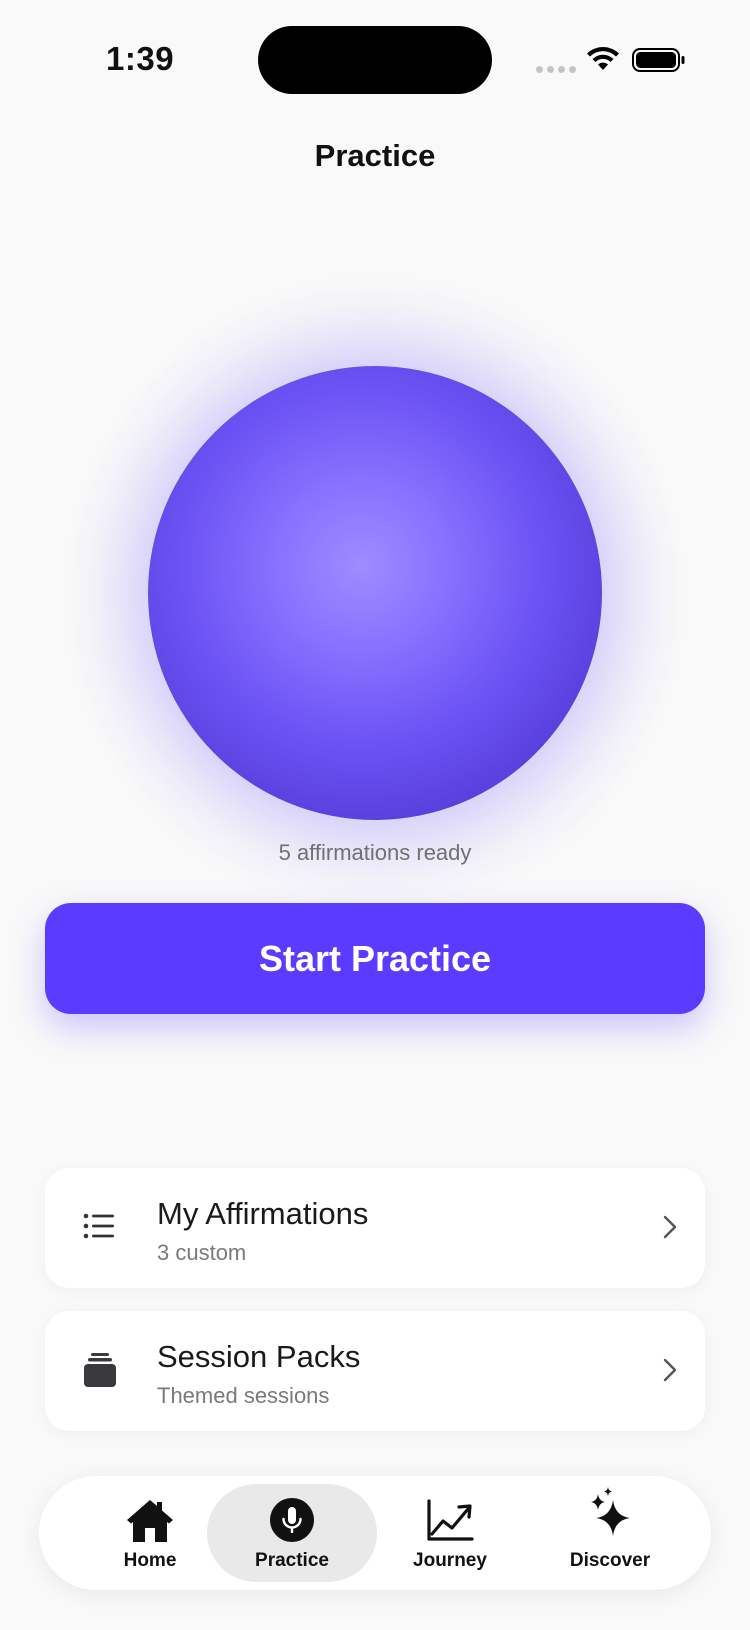 The height and width of the screenshot is (1630, 750). I want to click on card-subtitle: 3 custom, so click(202, 1252).